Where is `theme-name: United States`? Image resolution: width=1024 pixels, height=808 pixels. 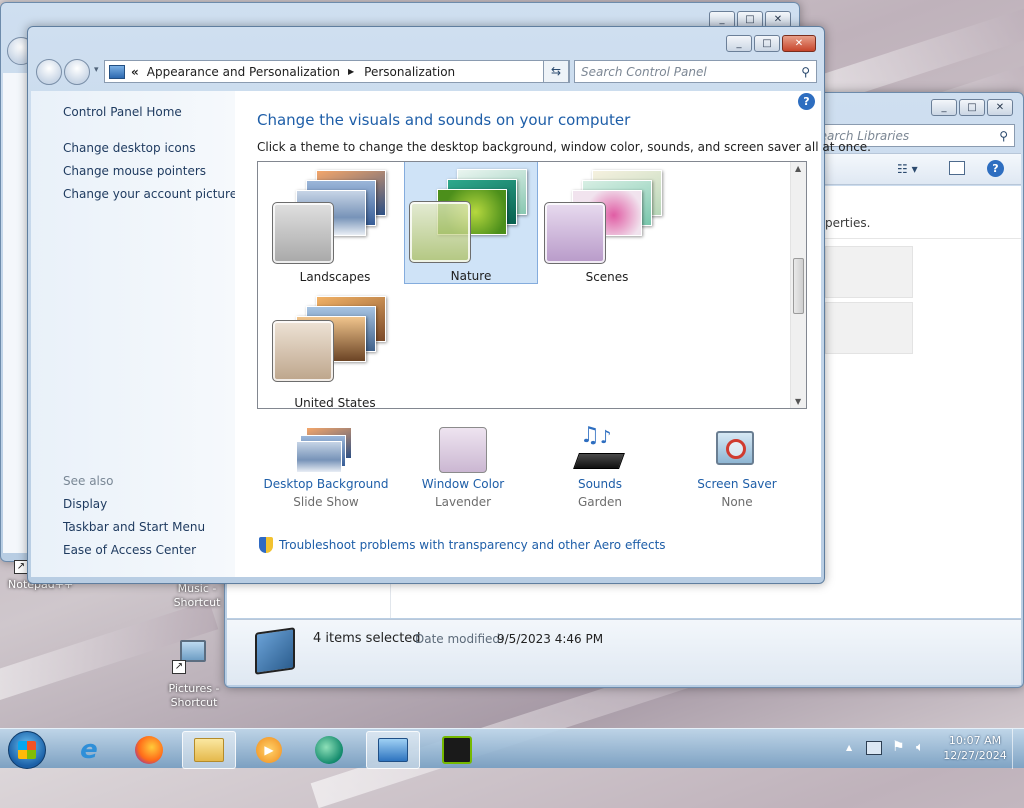 theme-name: United States is located at coordinates (335, 402).